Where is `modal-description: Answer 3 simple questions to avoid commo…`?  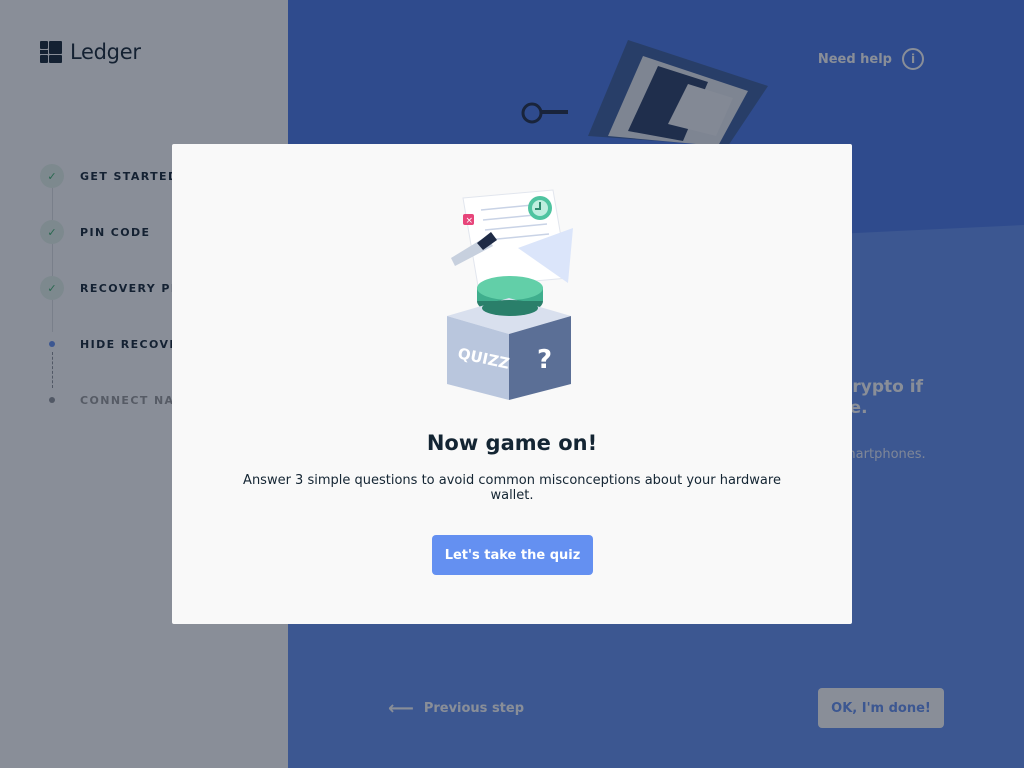 modal-description: Answer 3 simple questions to avoid commo… is located at coordinates (512, 488).